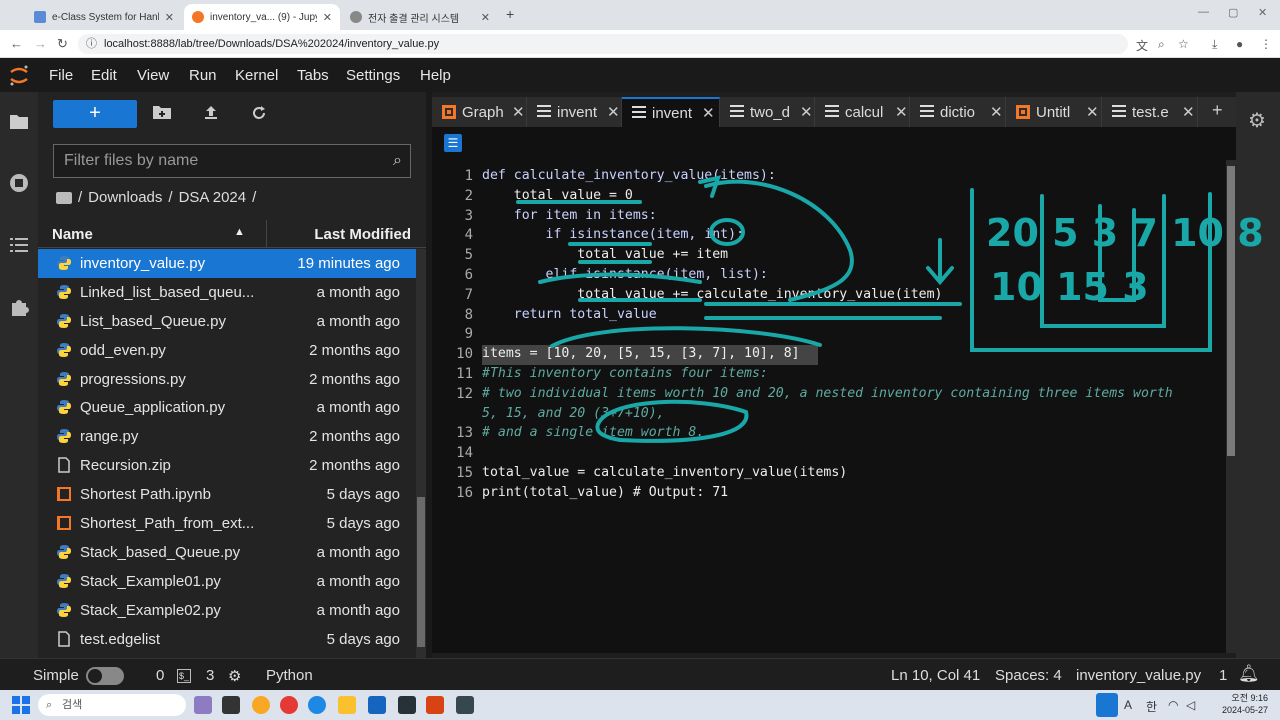 The height and width of the screenshot is (720, 1280). I want to click on file-list-item: Linked_list_based_queu... a month ago, so click(227, 292).